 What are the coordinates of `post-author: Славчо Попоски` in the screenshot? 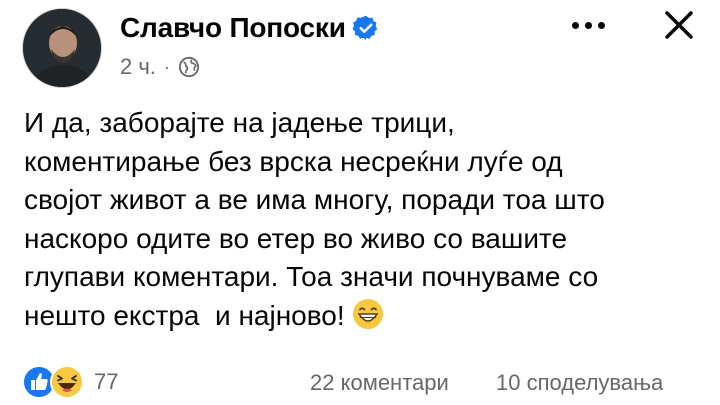 It's located at (250, 28).